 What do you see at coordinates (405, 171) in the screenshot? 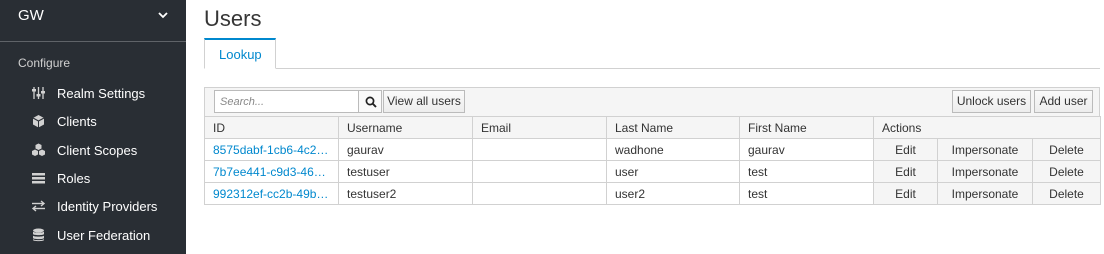
I see `cell-username: testuser` at bounding box center [405, 171].